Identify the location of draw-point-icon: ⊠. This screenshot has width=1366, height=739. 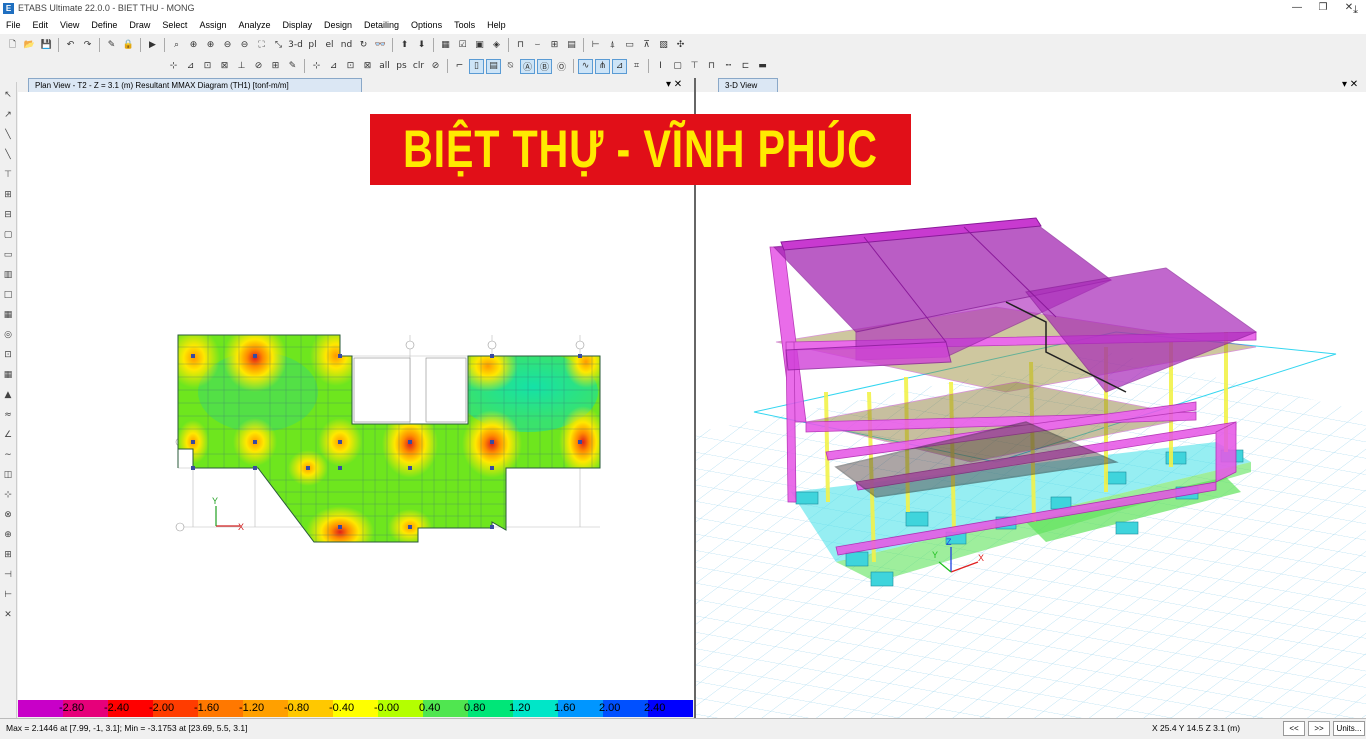
(367, 66).